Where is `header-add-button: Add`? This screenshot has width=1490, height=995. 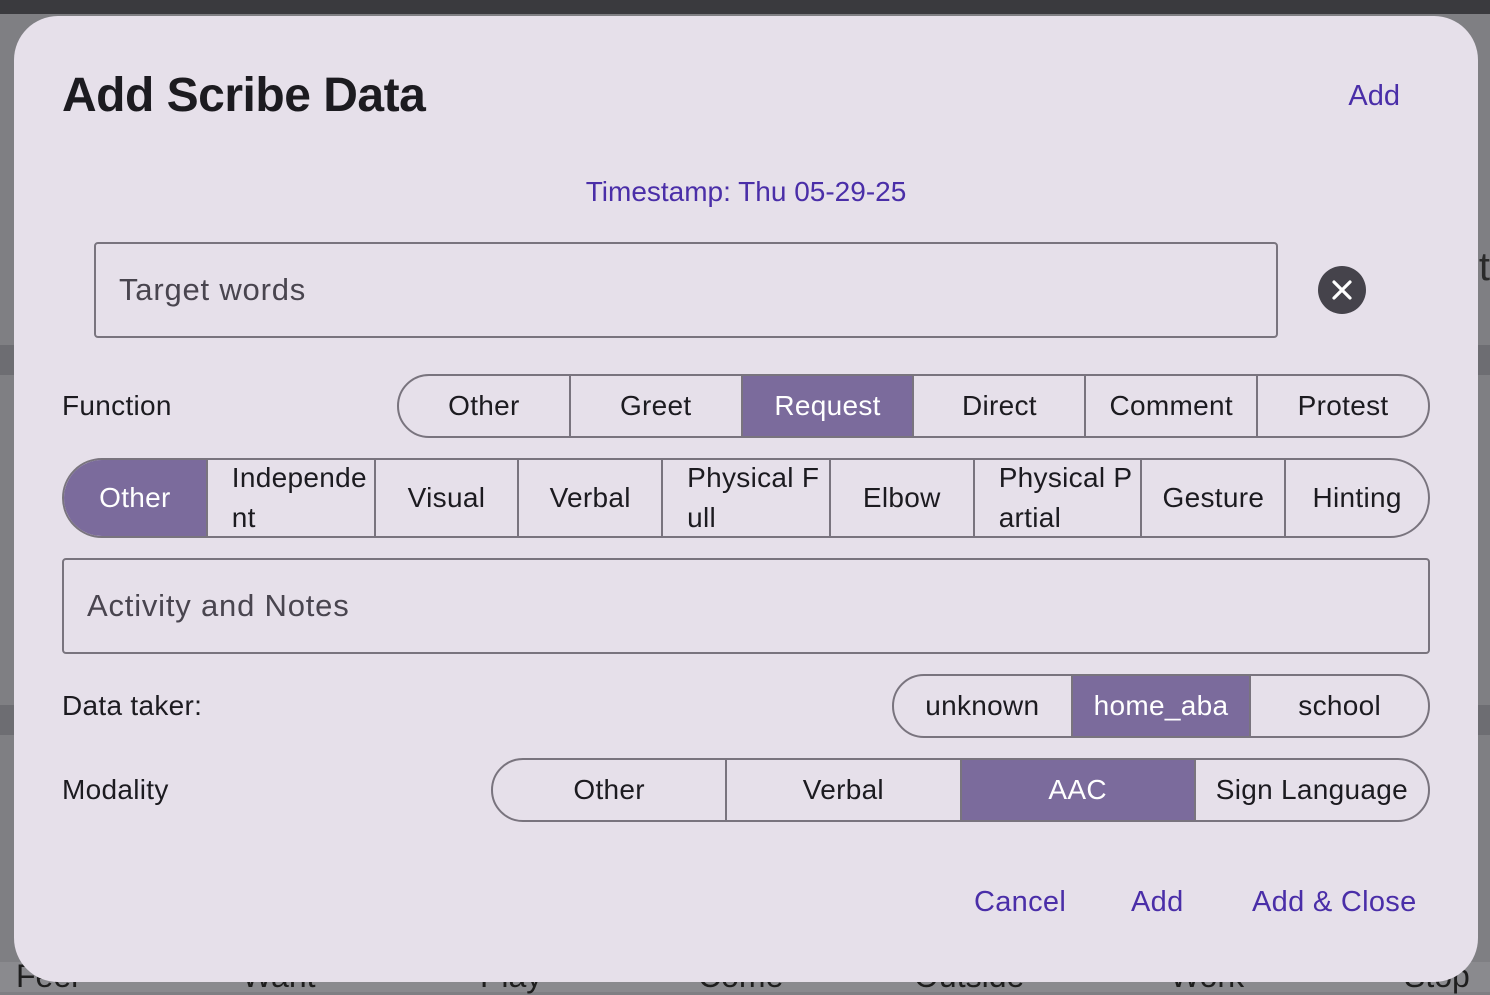
header-add-button: Add is located at coordinates (1374, 96).